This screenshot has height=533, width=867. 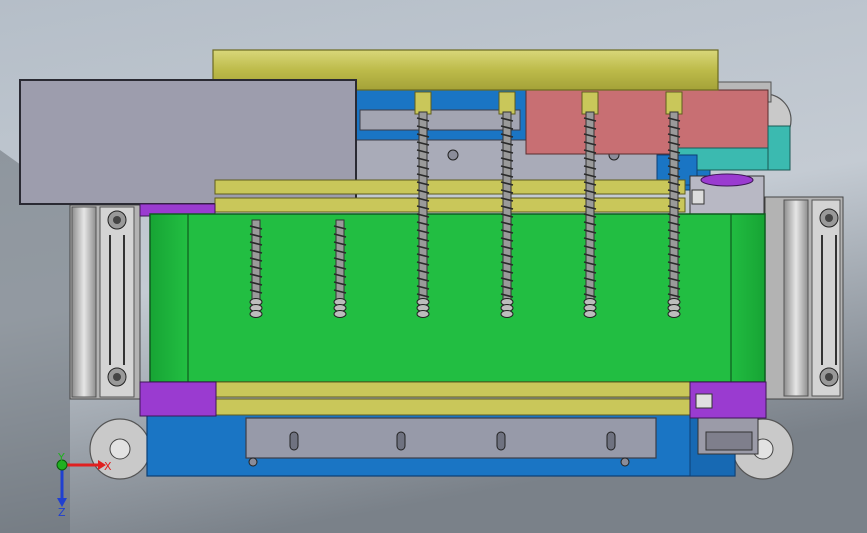 I want to click on purple-block-lower-left, so click(x=178, y=399).